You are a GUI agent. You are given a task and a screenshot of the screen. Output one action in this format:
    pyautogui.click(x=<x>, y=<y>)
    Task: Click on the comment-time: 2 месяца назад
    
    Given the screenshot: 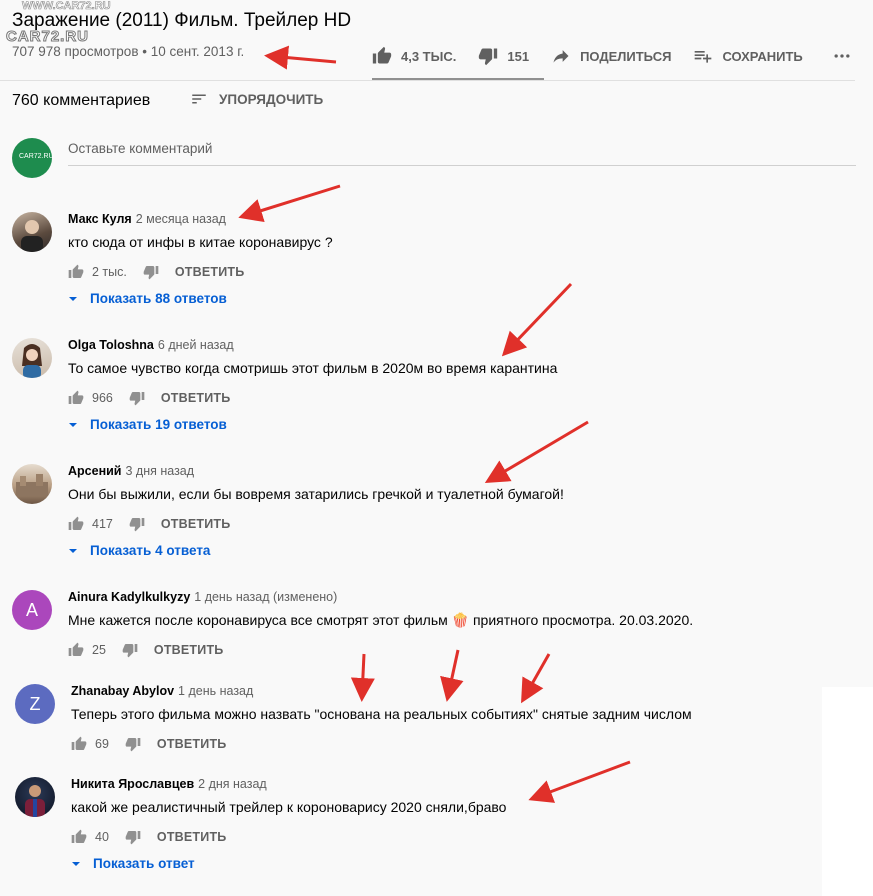 What is the action you would take?
    pyautogui.click(x=181, y=219)
    